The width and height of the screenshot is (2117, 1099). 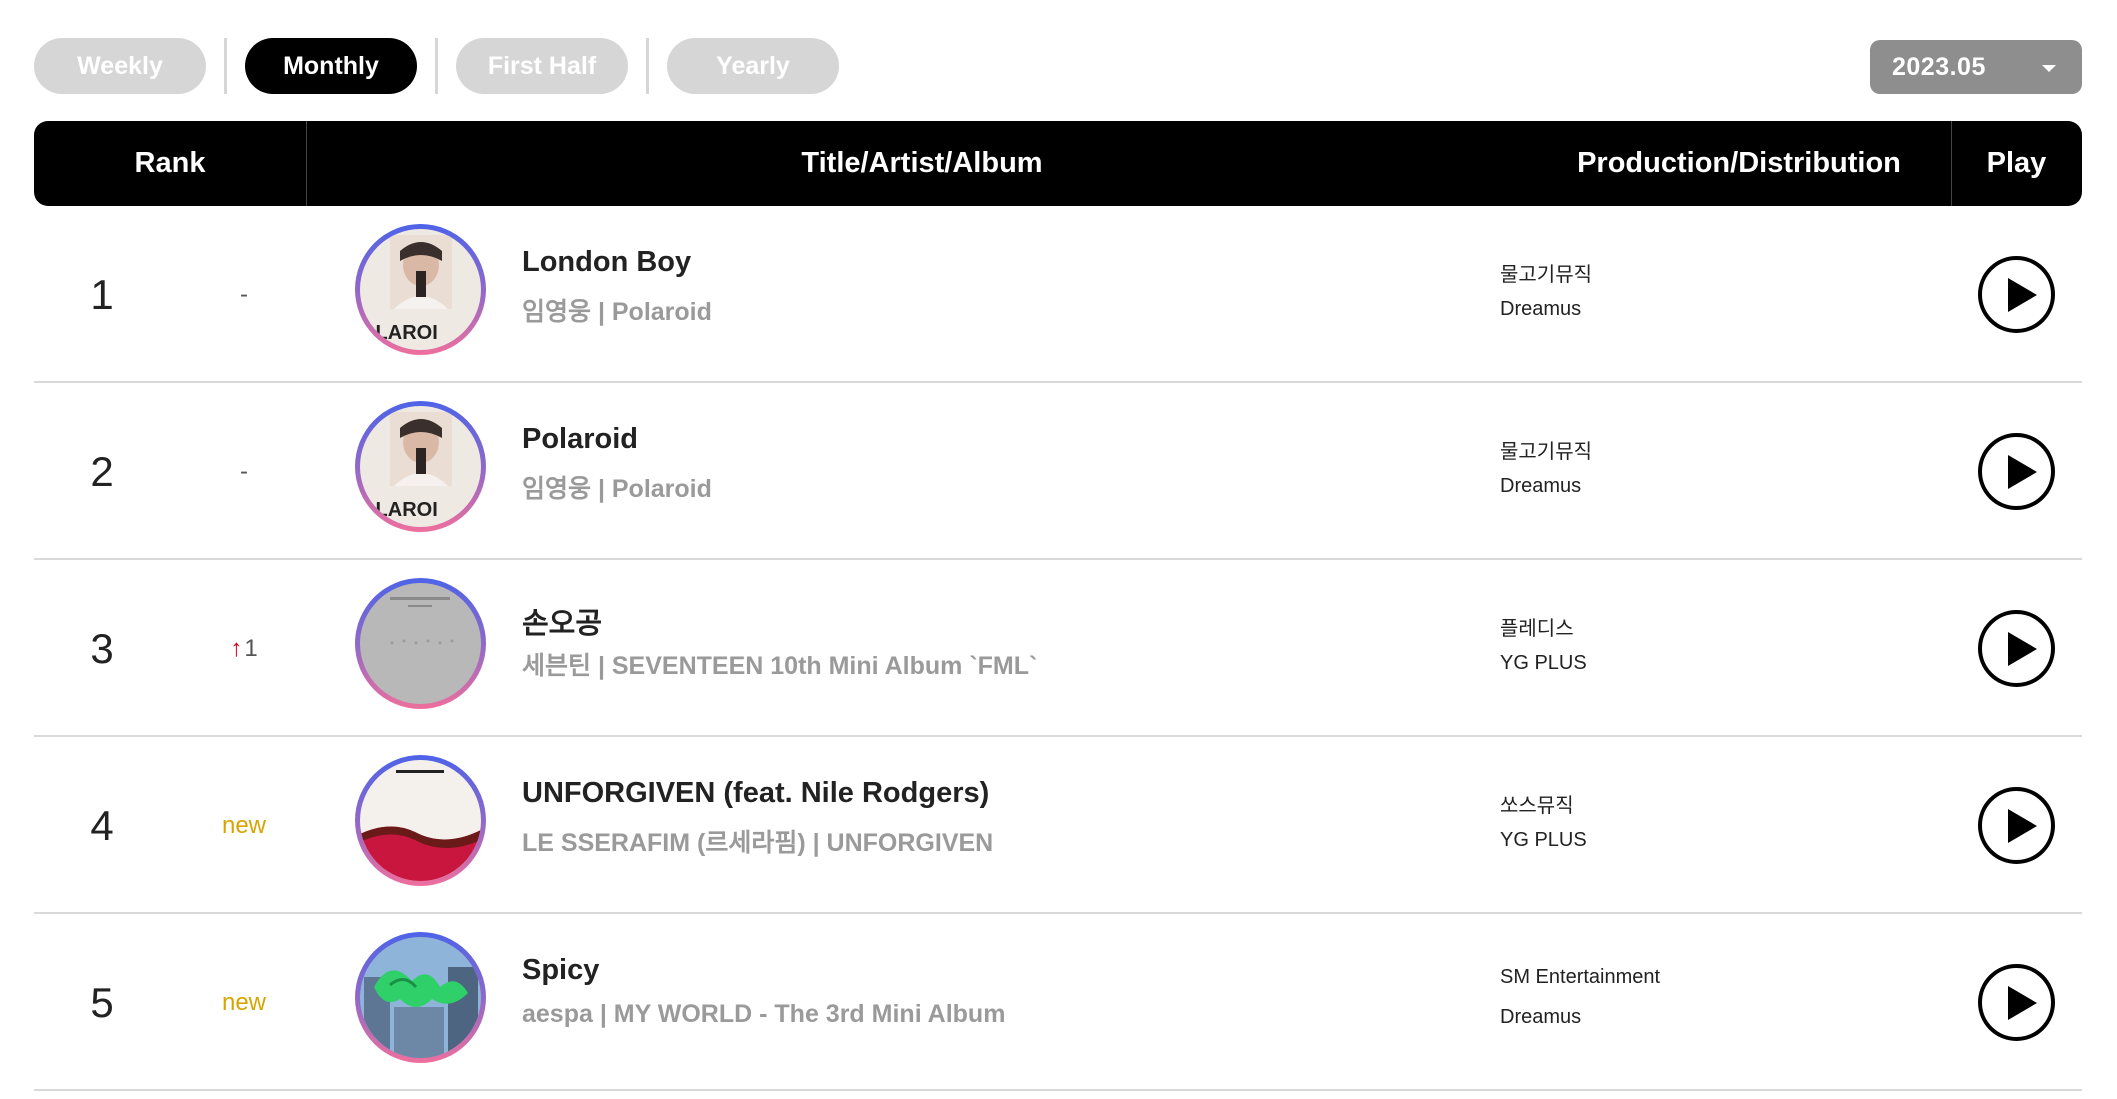 I want to click on rank-number: 4, so click(x=102, y=825).